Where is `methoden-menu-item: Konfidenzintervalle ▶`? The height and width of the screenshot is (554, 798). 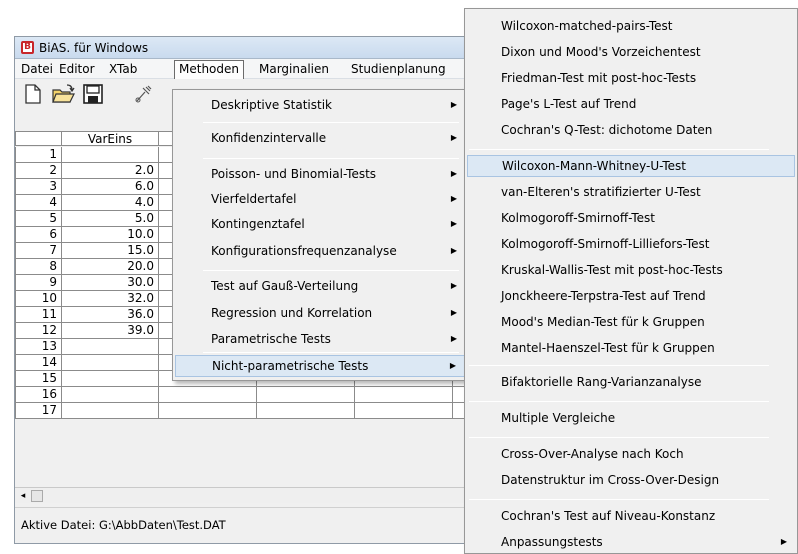
methoden-menu-item: Konfidenzintervalle ▶ is located at coordinates (320, 138).